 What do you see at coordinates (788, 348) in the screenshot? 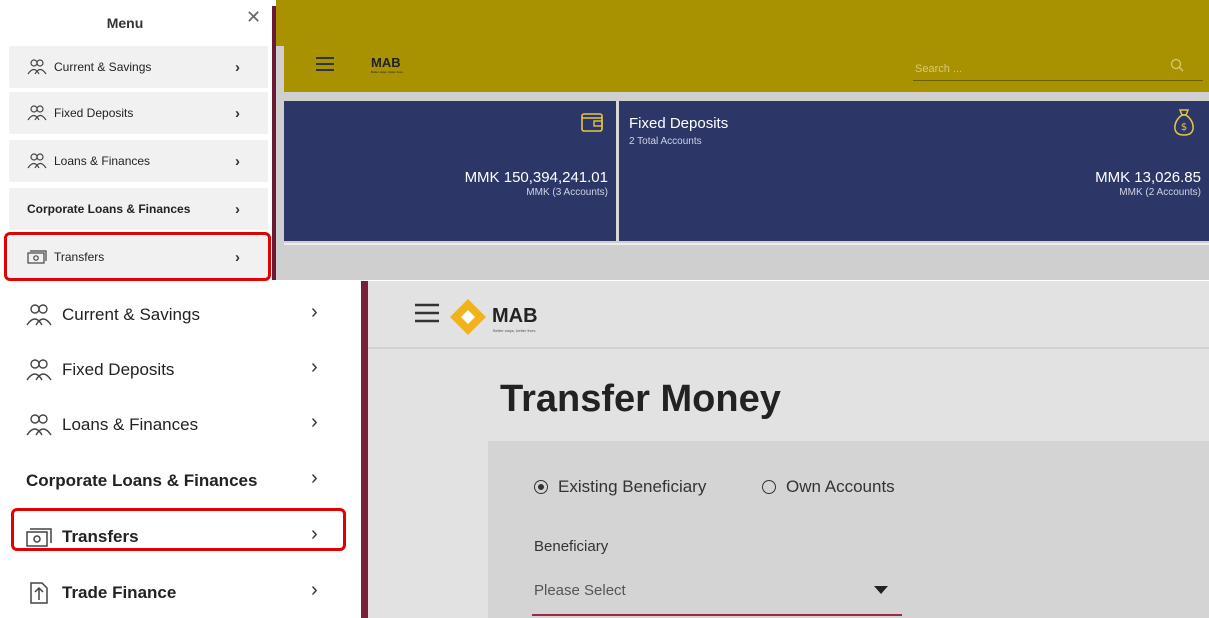
I see `header-divider` at bounding box center [788, 348].